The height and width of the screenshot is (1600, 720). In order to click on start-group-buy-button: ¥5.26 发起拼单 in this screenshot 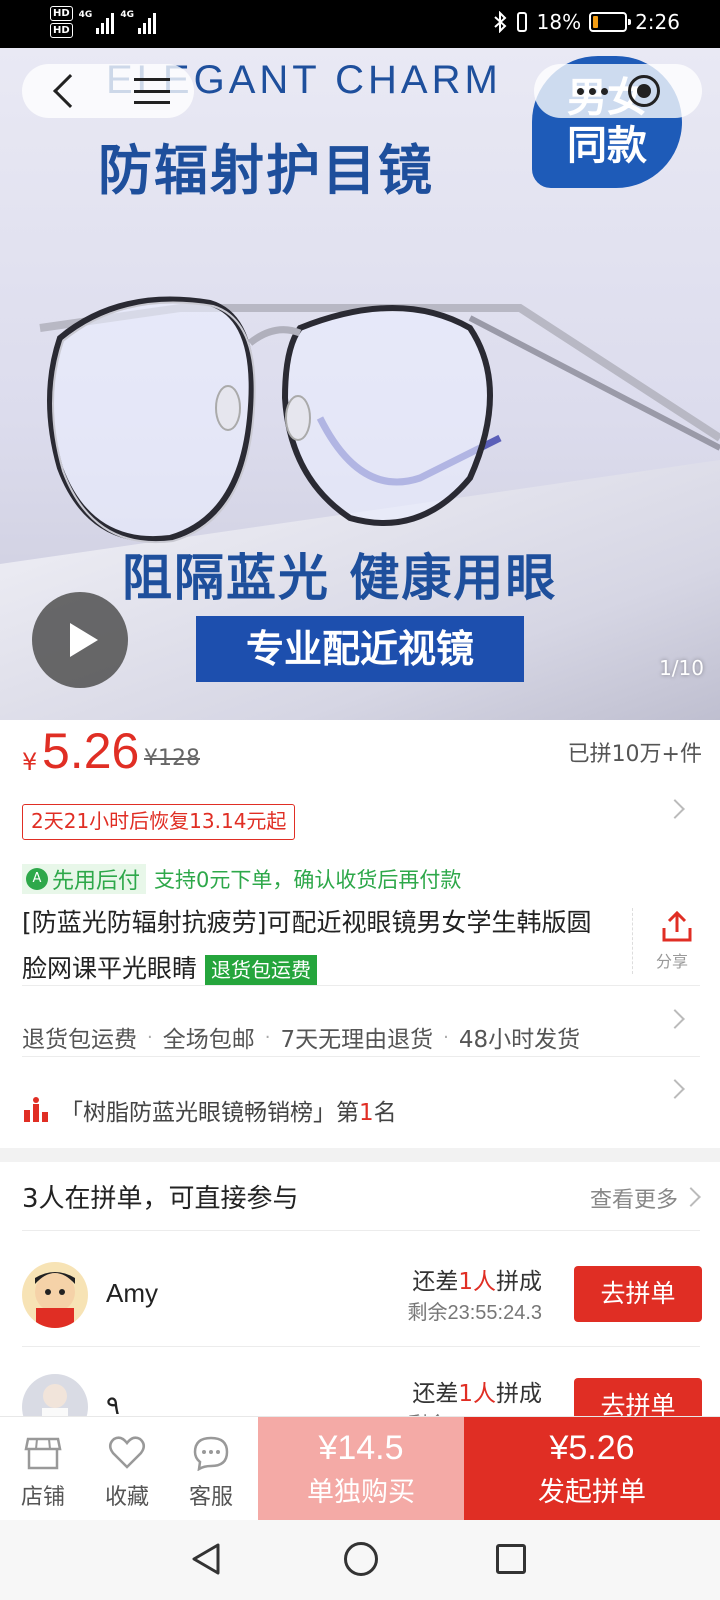, I will do `click(592, 1469)`.